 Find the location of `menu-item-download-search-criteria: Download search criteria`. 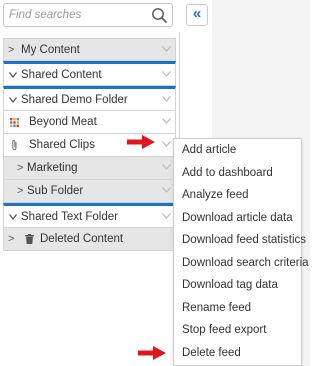

menu-item-download-search-criteria: Download search criteria is located at coordinates (245, 263).